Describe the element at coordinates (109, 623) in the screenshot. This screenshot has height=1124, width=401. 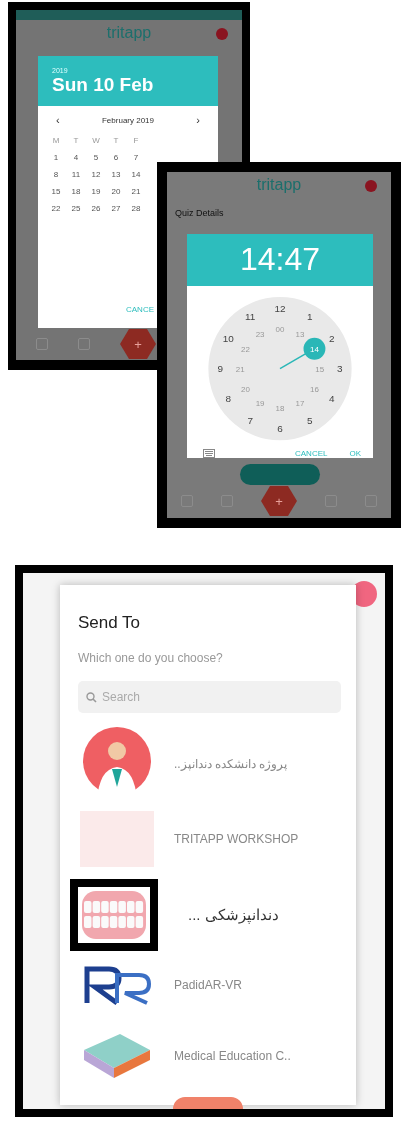
I see `dialog-title: Send To` at that location.